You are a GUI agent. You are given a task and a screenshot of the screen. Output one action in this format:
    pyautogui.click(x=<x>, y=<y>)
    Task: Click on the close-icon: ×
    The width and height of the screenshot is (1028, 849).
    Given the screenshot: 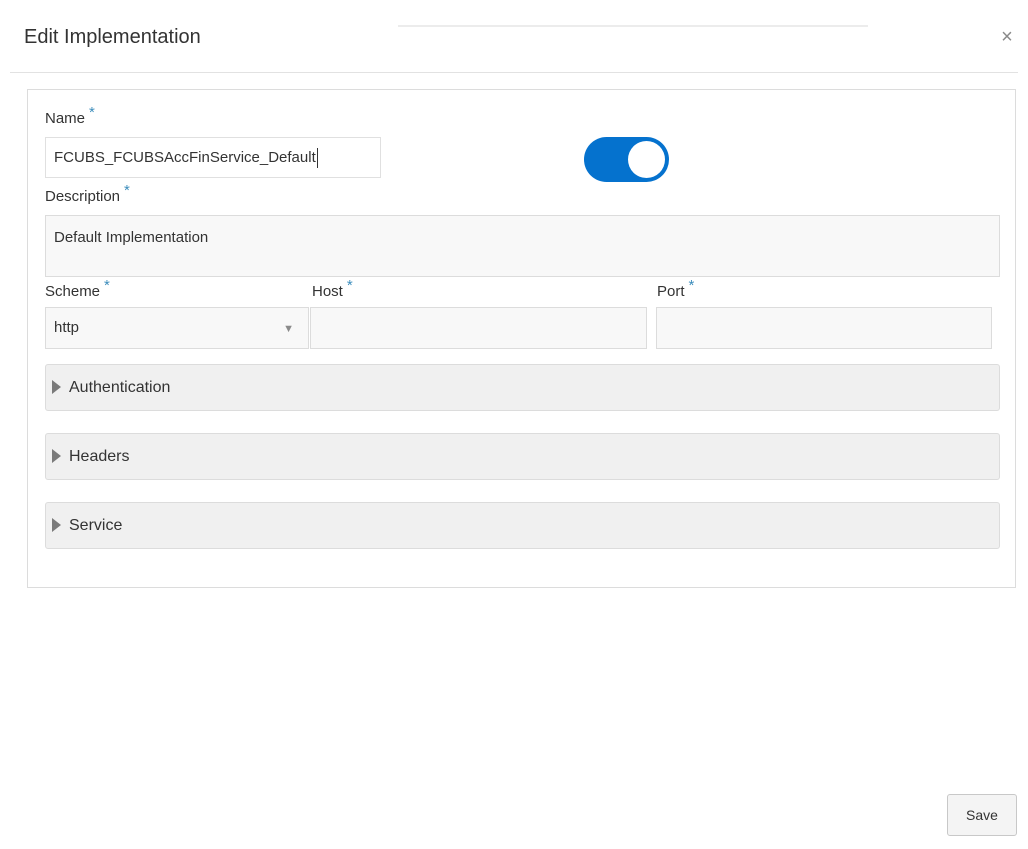 What is the action you would take?
    pyautogui.click(x=1007, y=37)
    